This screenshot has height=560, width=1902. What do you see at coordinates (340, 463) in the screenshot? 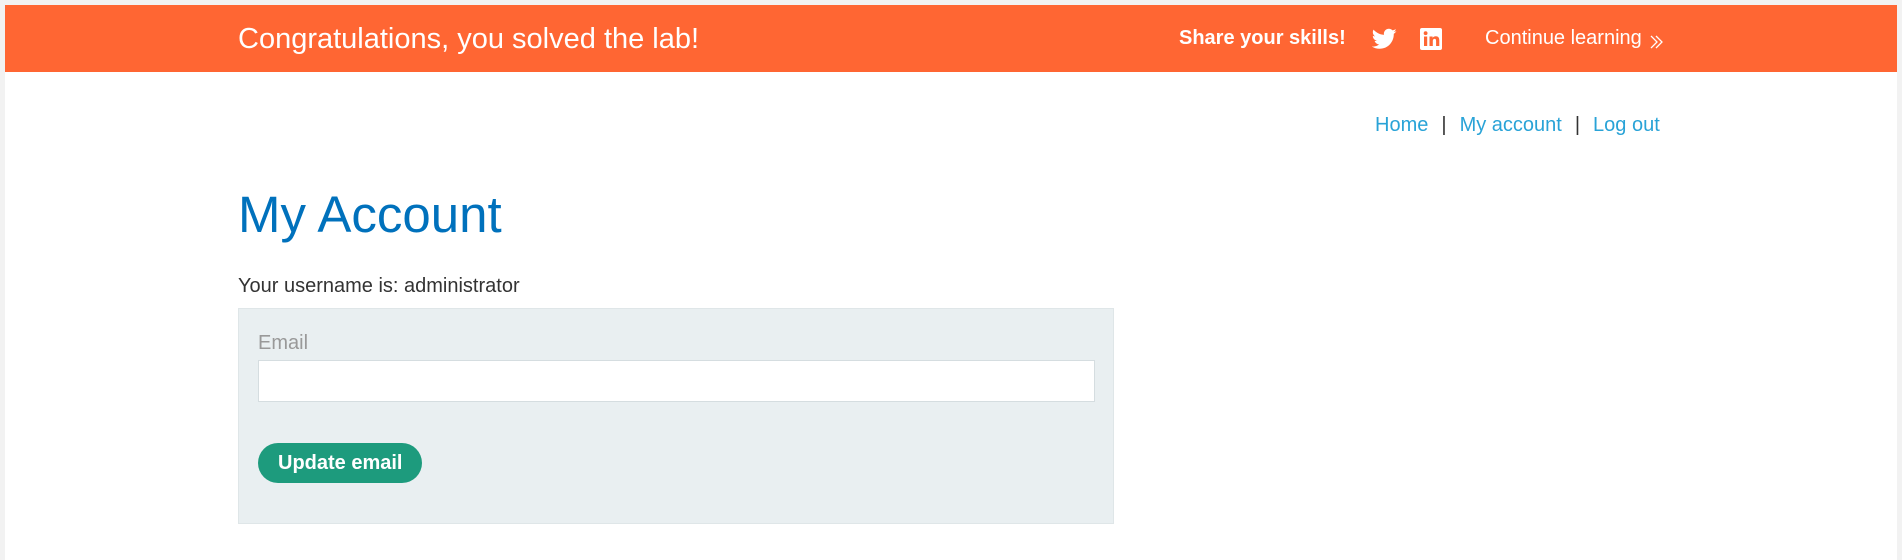
I see `update-email-button: Update email` at bounding box center [340, 463].